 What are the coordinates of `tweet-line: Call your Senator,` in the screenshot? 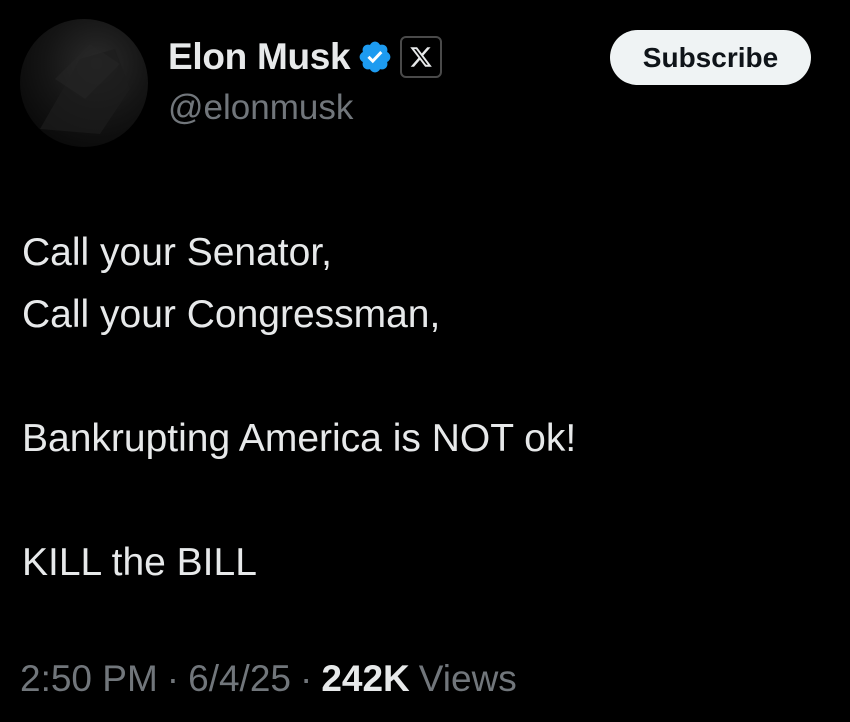 It's located at (177, 252).